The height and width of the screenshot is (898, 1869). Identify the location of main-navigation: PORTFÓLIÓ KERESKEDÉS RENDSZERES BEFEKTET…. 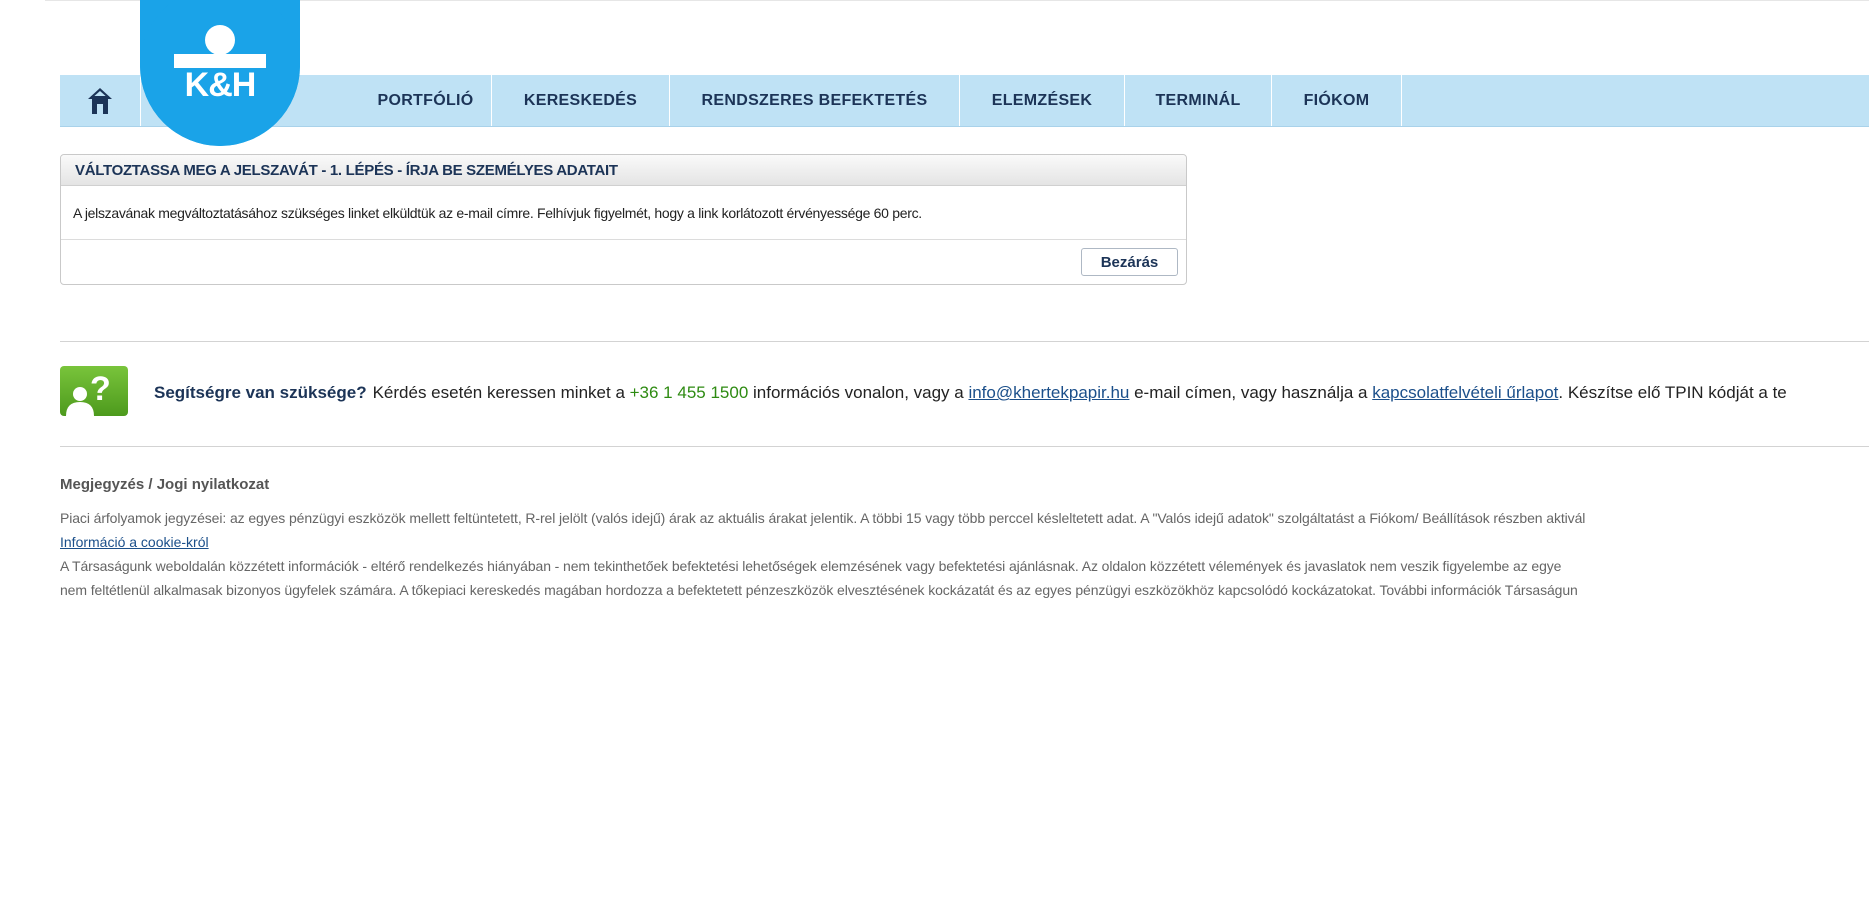
(964, 101).